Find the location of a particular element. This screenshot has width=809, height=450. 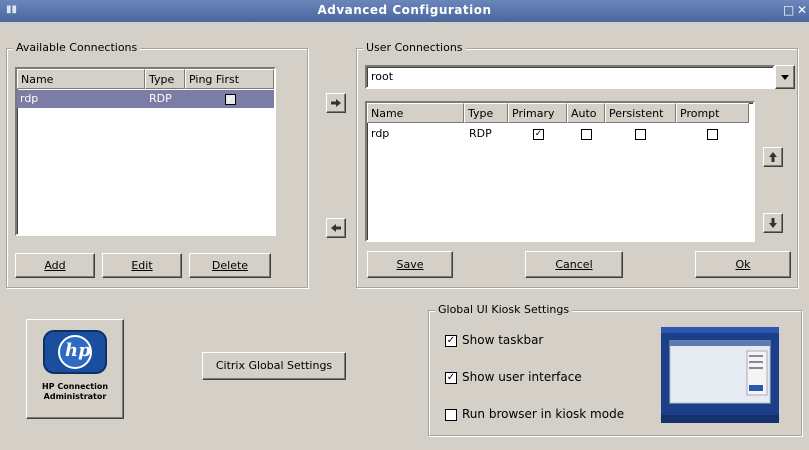

add-button: Add is located at coordinates (55, 265).